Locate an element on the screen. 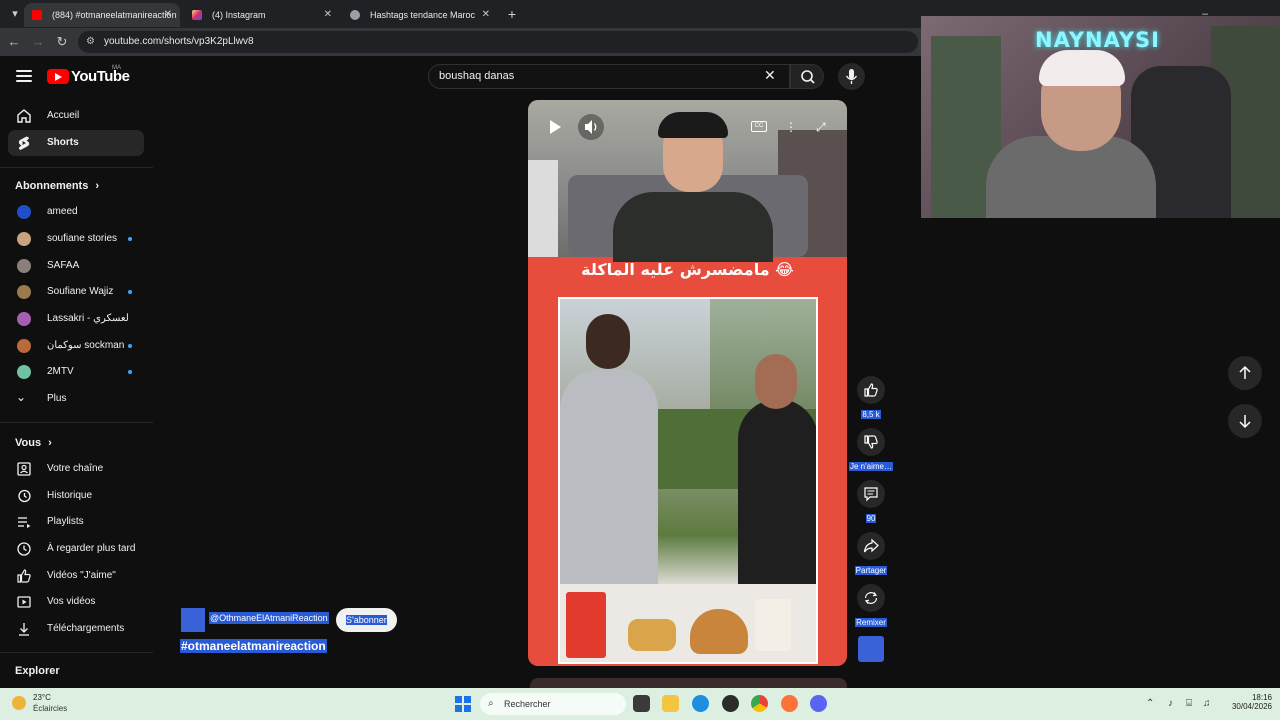  weather-temperature: 23°C is located at coordinates (42, 697).